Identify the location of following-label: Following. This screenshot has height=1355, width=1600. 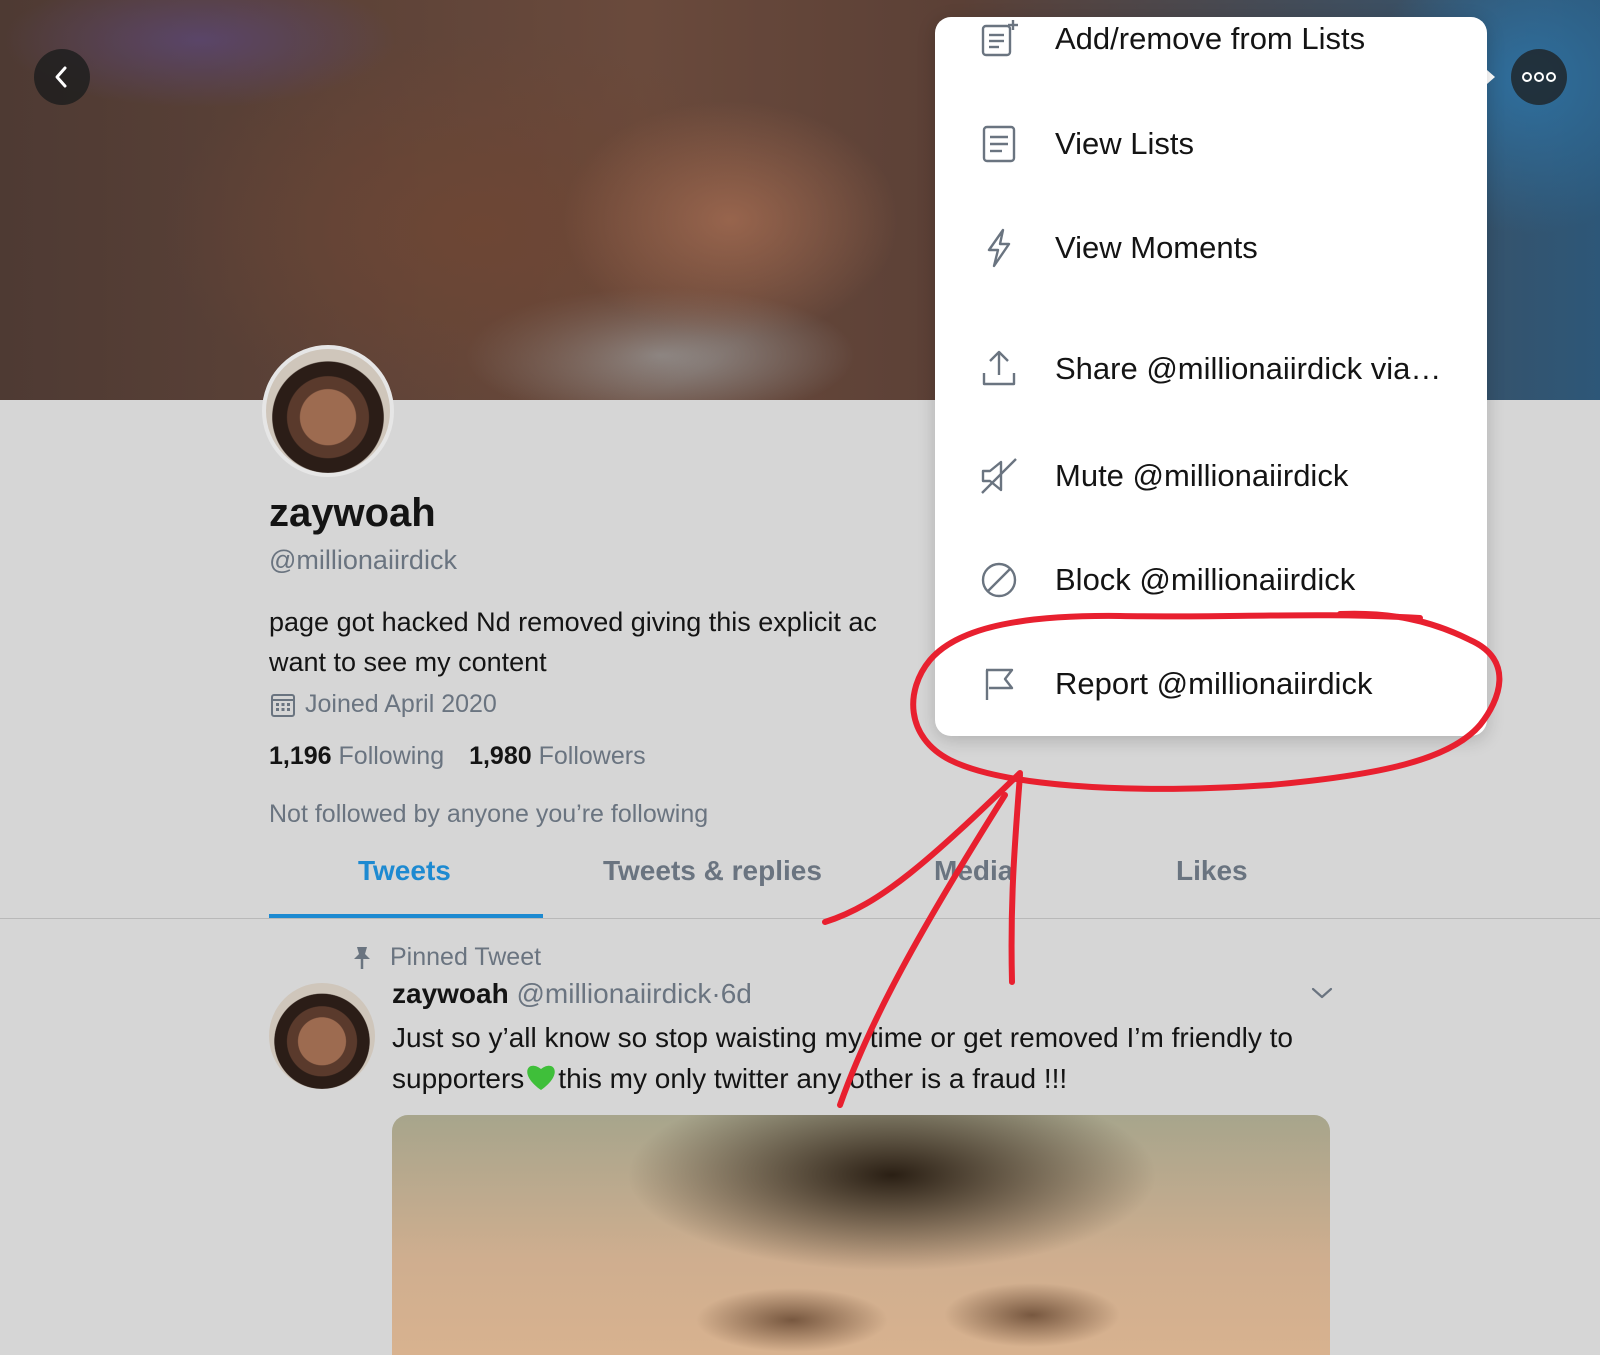
(391, 756).